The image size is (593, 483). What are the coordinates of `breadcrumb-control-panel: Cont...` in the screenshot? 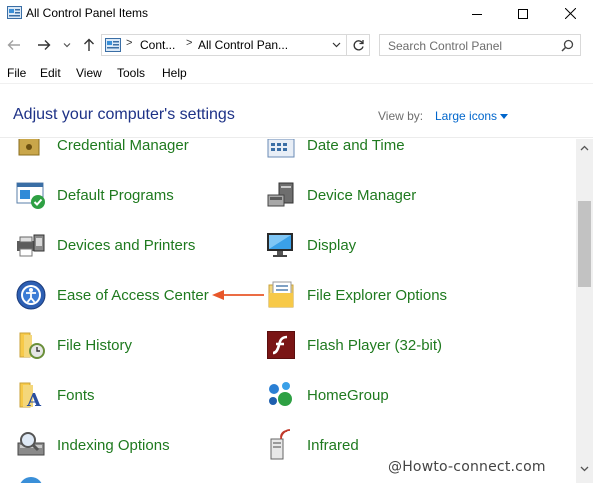 It's located at (157, 45).